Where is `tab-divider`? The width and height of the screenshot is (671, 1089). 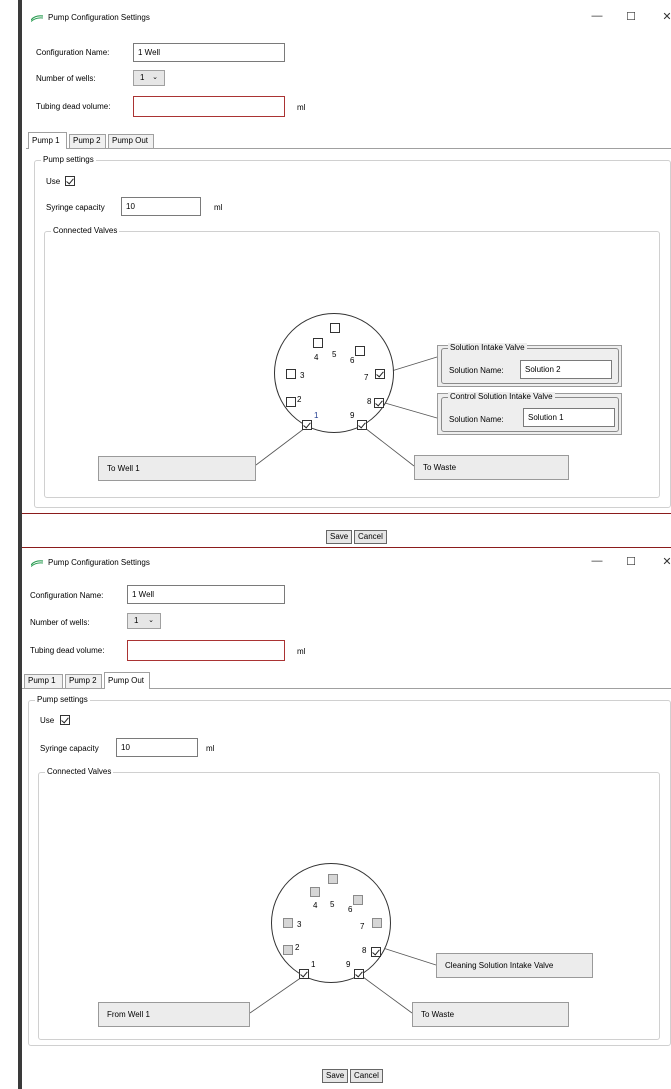 tab-divider is located at coordinates (348, 148).